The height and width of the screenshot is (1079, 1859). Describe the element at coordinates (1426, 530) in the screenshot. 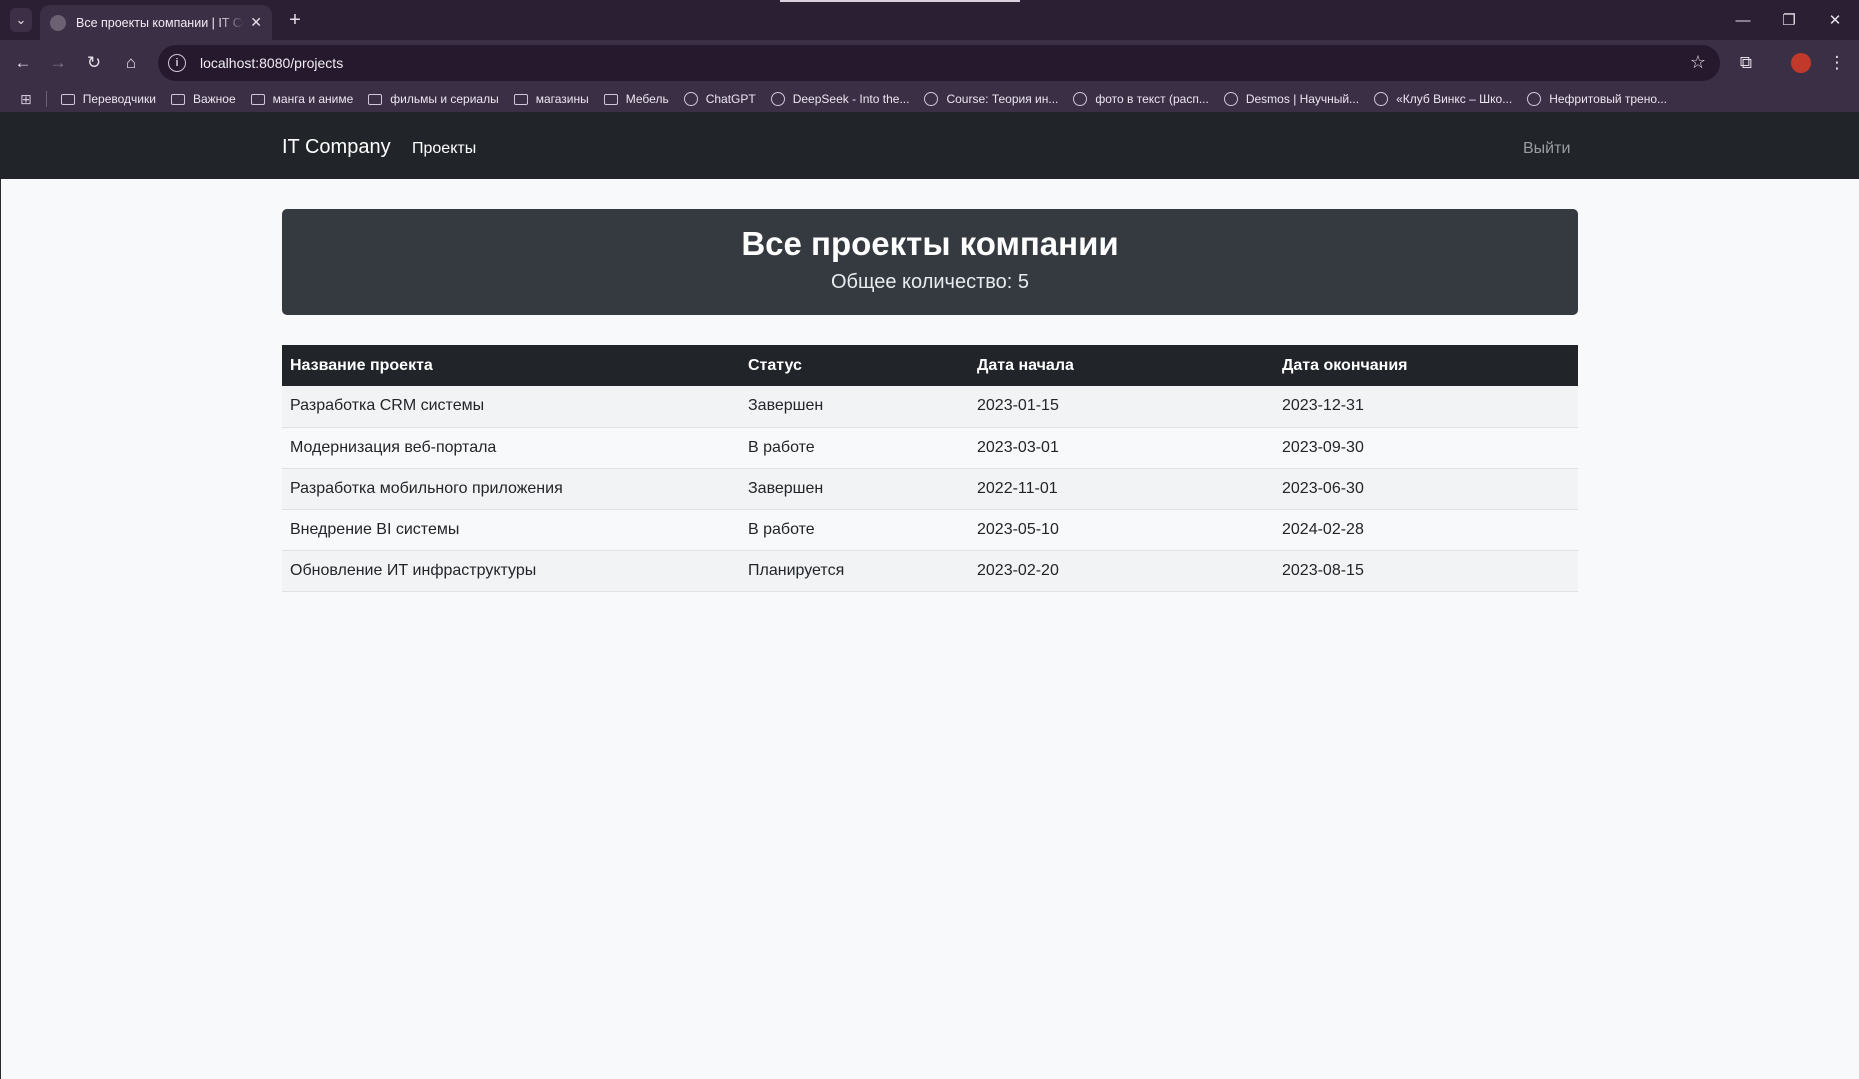

I see `table-cell: 2024-02-28` at that location.